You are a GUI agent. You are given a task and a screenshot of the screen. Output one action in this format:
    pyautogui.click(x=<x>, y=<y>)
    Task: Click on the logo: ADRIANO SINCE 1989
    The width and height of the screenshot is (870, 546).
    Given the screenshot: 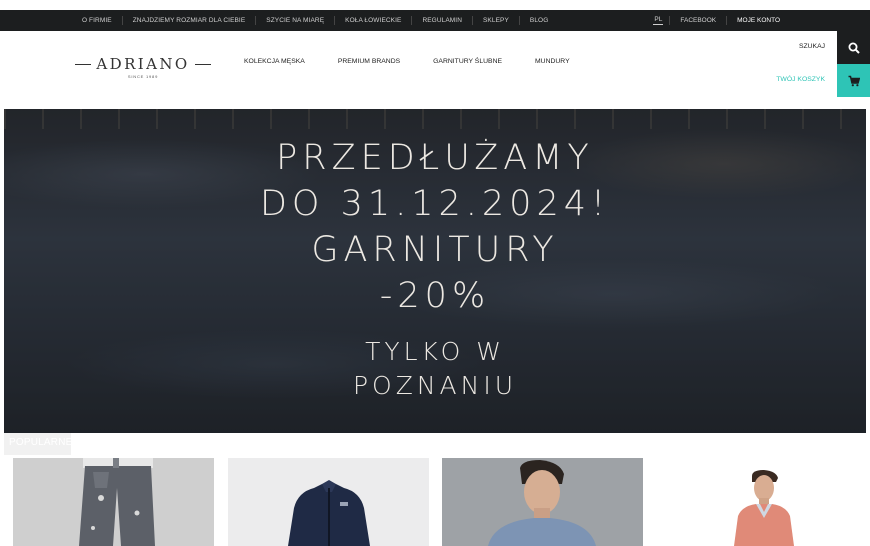 What is the action you would take?
    pyautogui.click(x=143, y=68)
    